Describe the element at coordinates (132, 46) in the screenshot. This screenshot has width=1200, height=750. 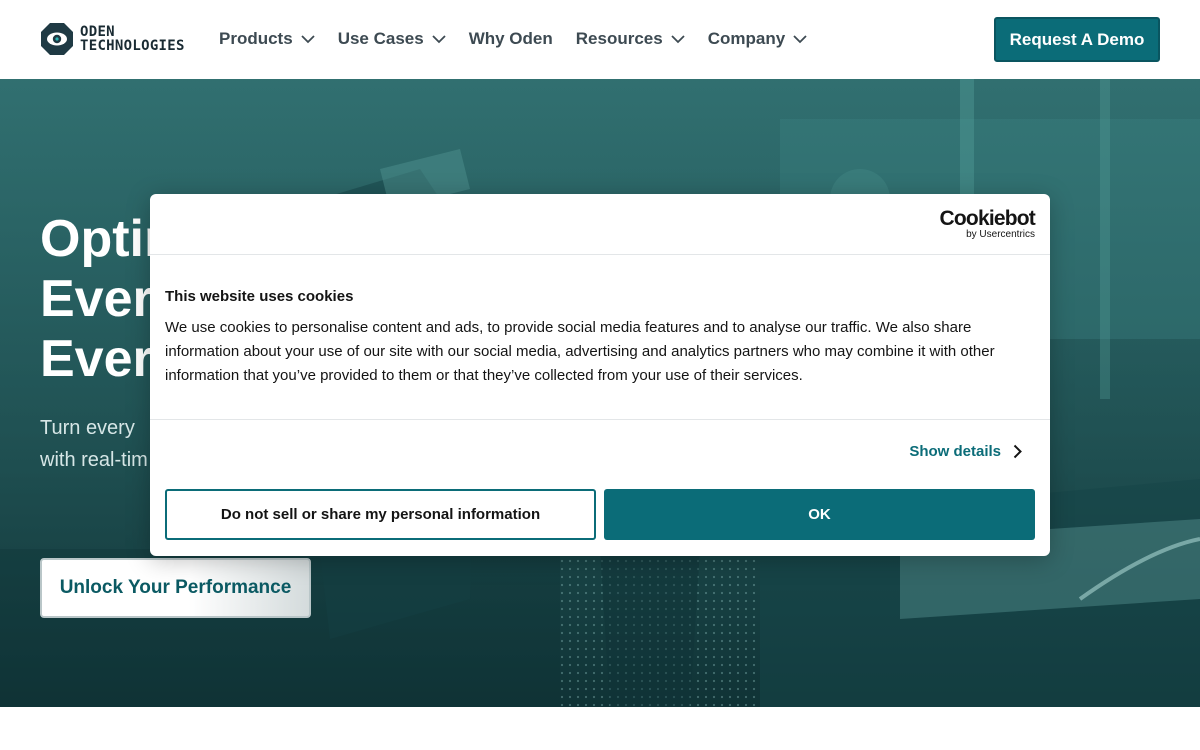
I see `logo-line-2: TECHNOLOGIES` at that location.